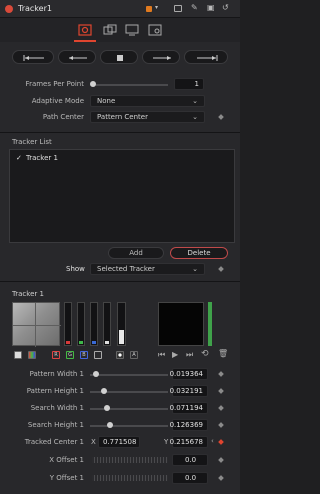  I want to click on contrast-chip, so click(120, 355).